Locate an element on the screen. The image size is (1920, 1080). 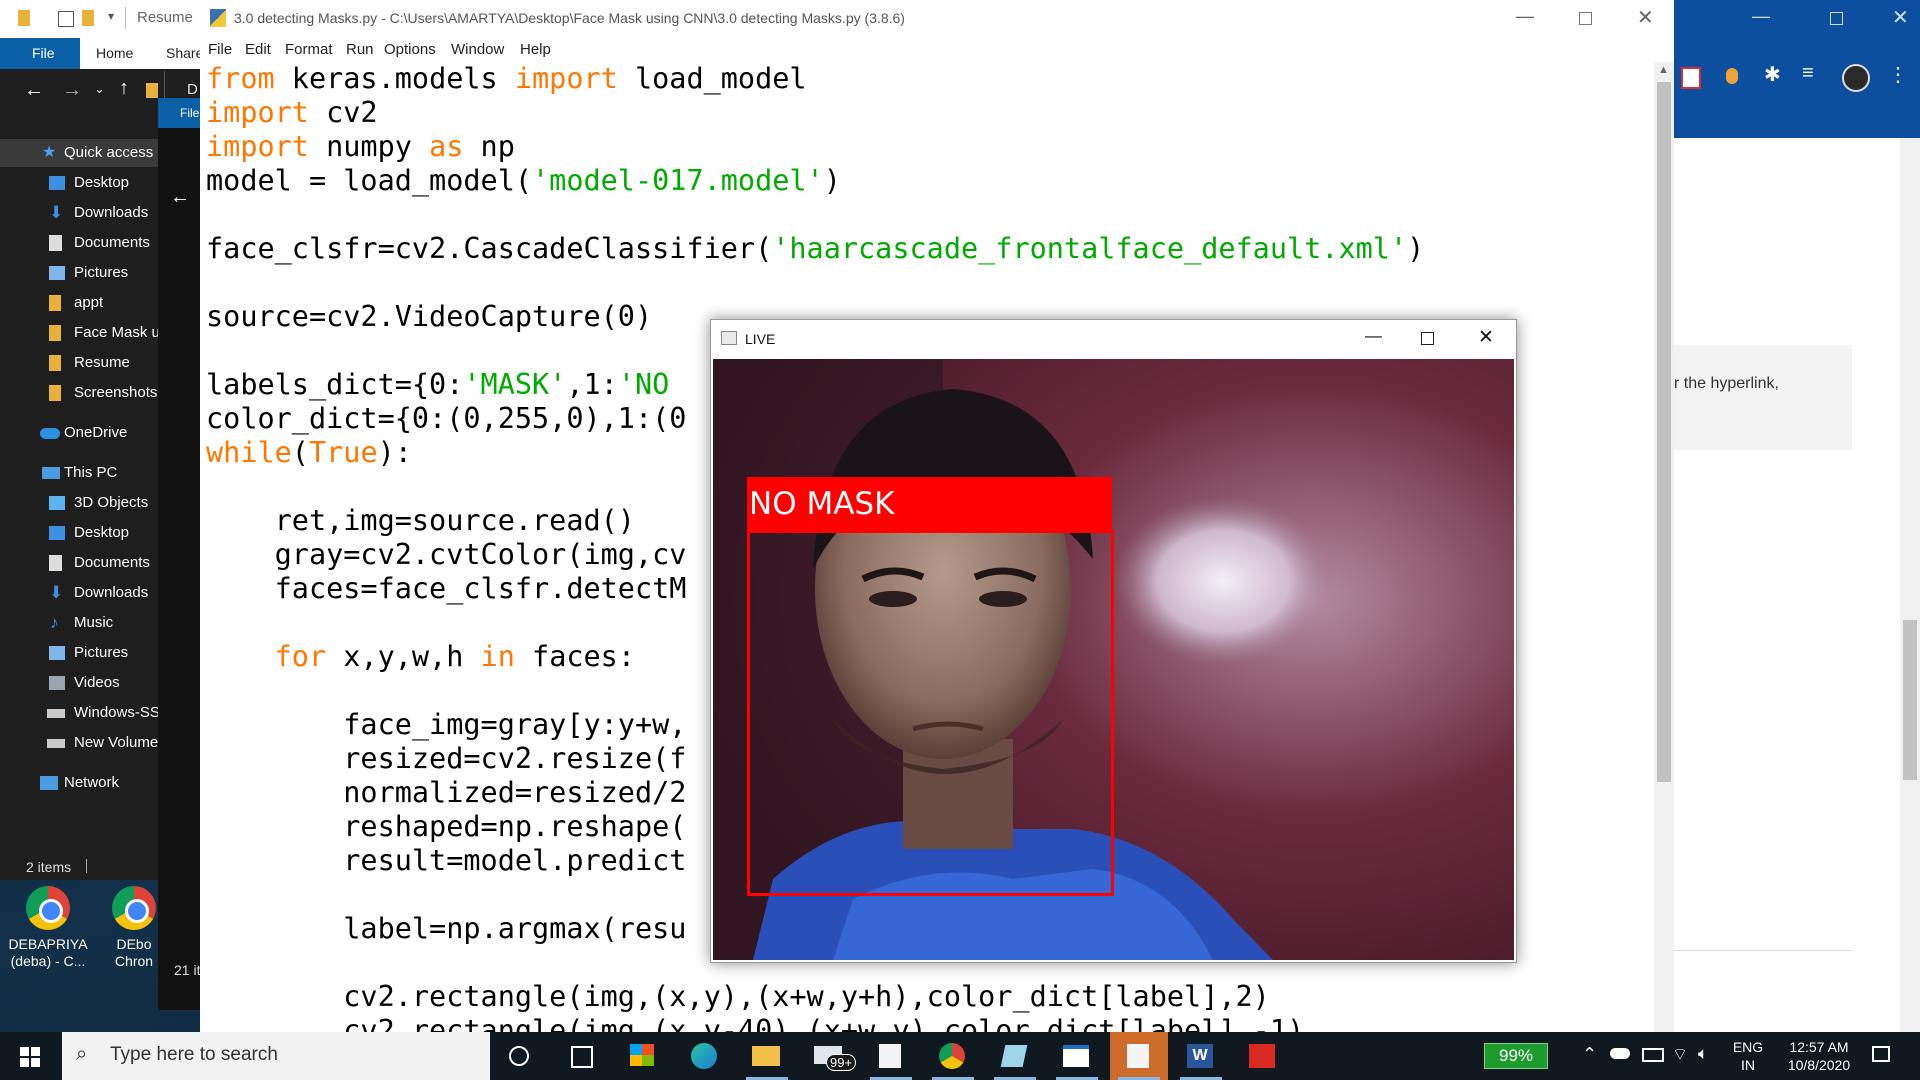
nav-item-face-mask: Face Mask us is located at coordinates (79, 333).